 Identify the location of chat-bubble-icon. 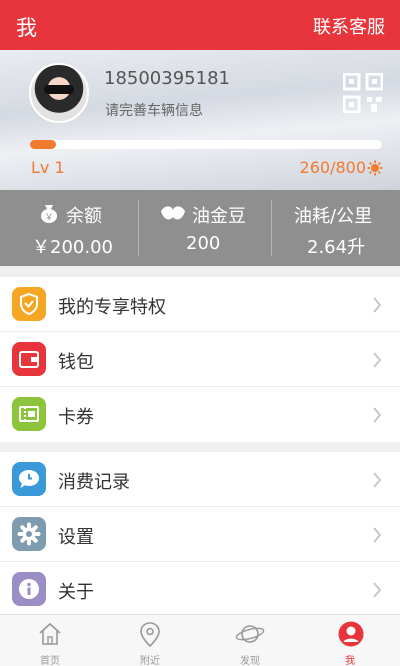
(29, 479).